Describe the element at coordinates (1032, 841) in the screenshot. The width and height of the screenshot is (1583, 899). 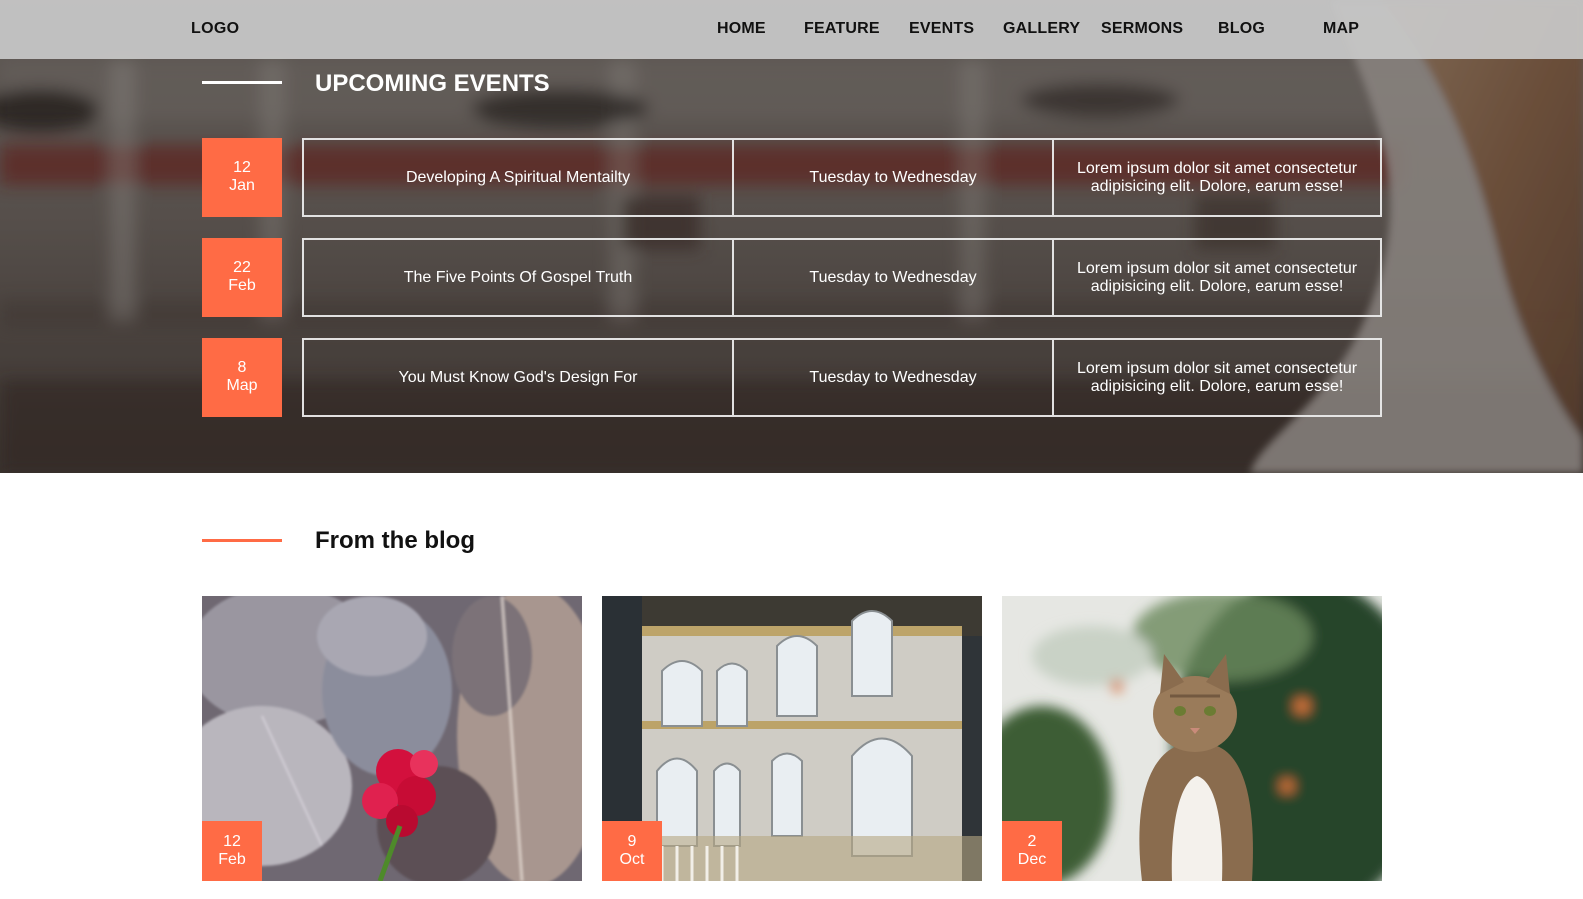
I see `blog-day: 2` at that location.